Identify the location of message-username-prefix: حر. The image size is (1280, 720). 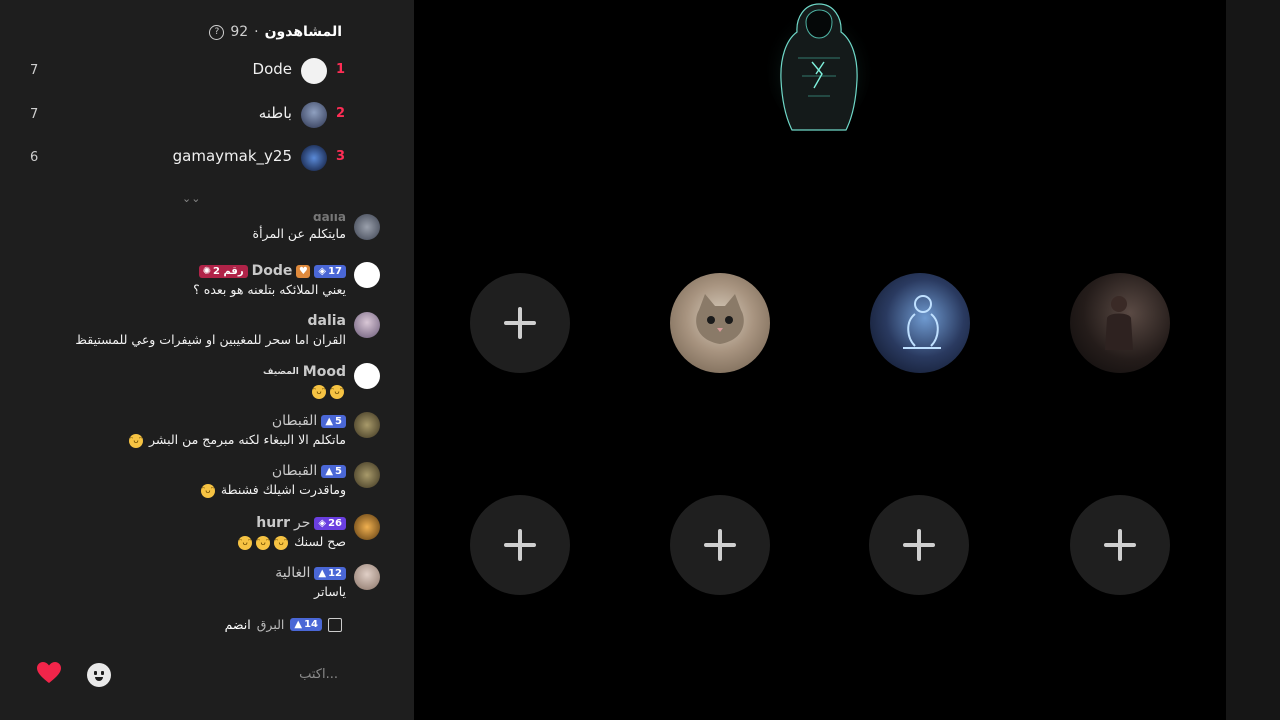
(302, 523).